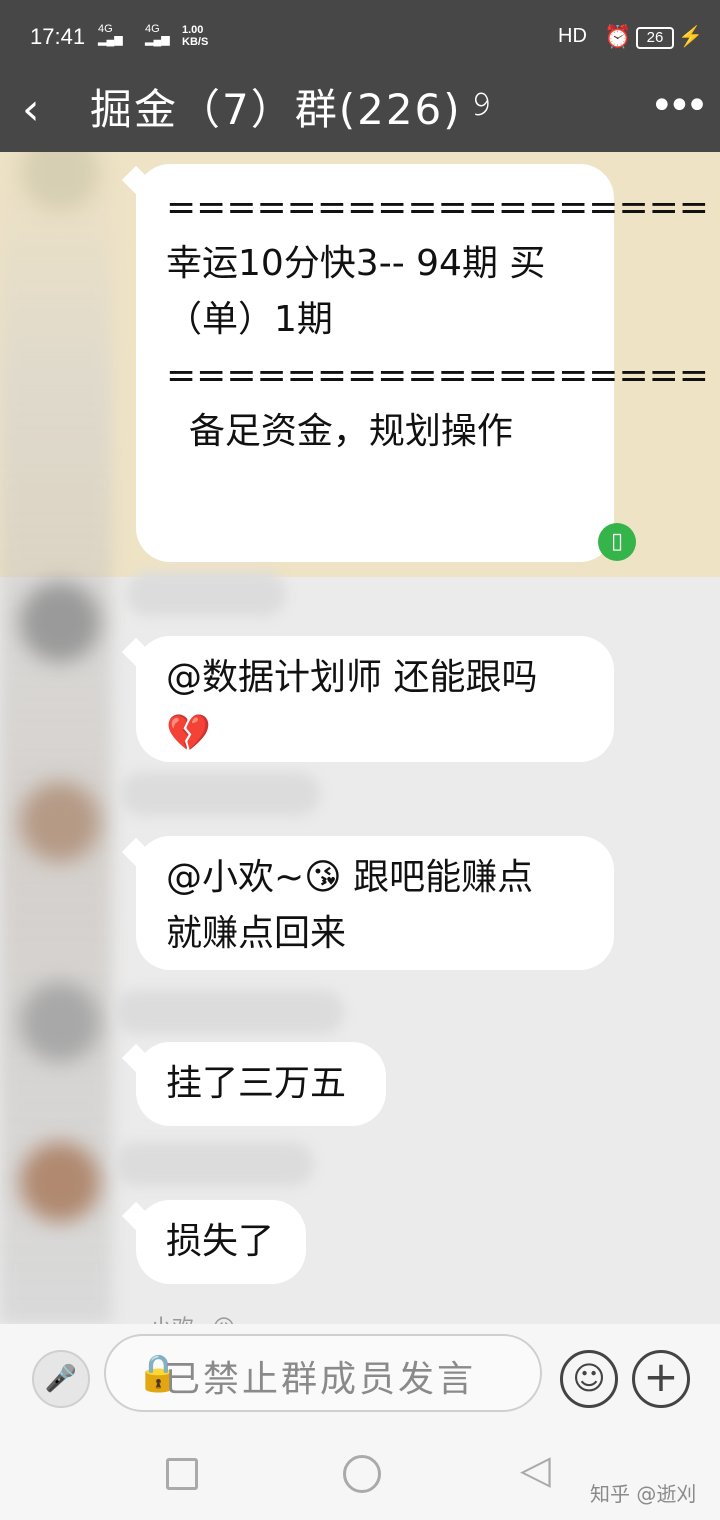 The height and width of the screenshot is (1520, 720). I want to click on home-button, so click(362, 1474).